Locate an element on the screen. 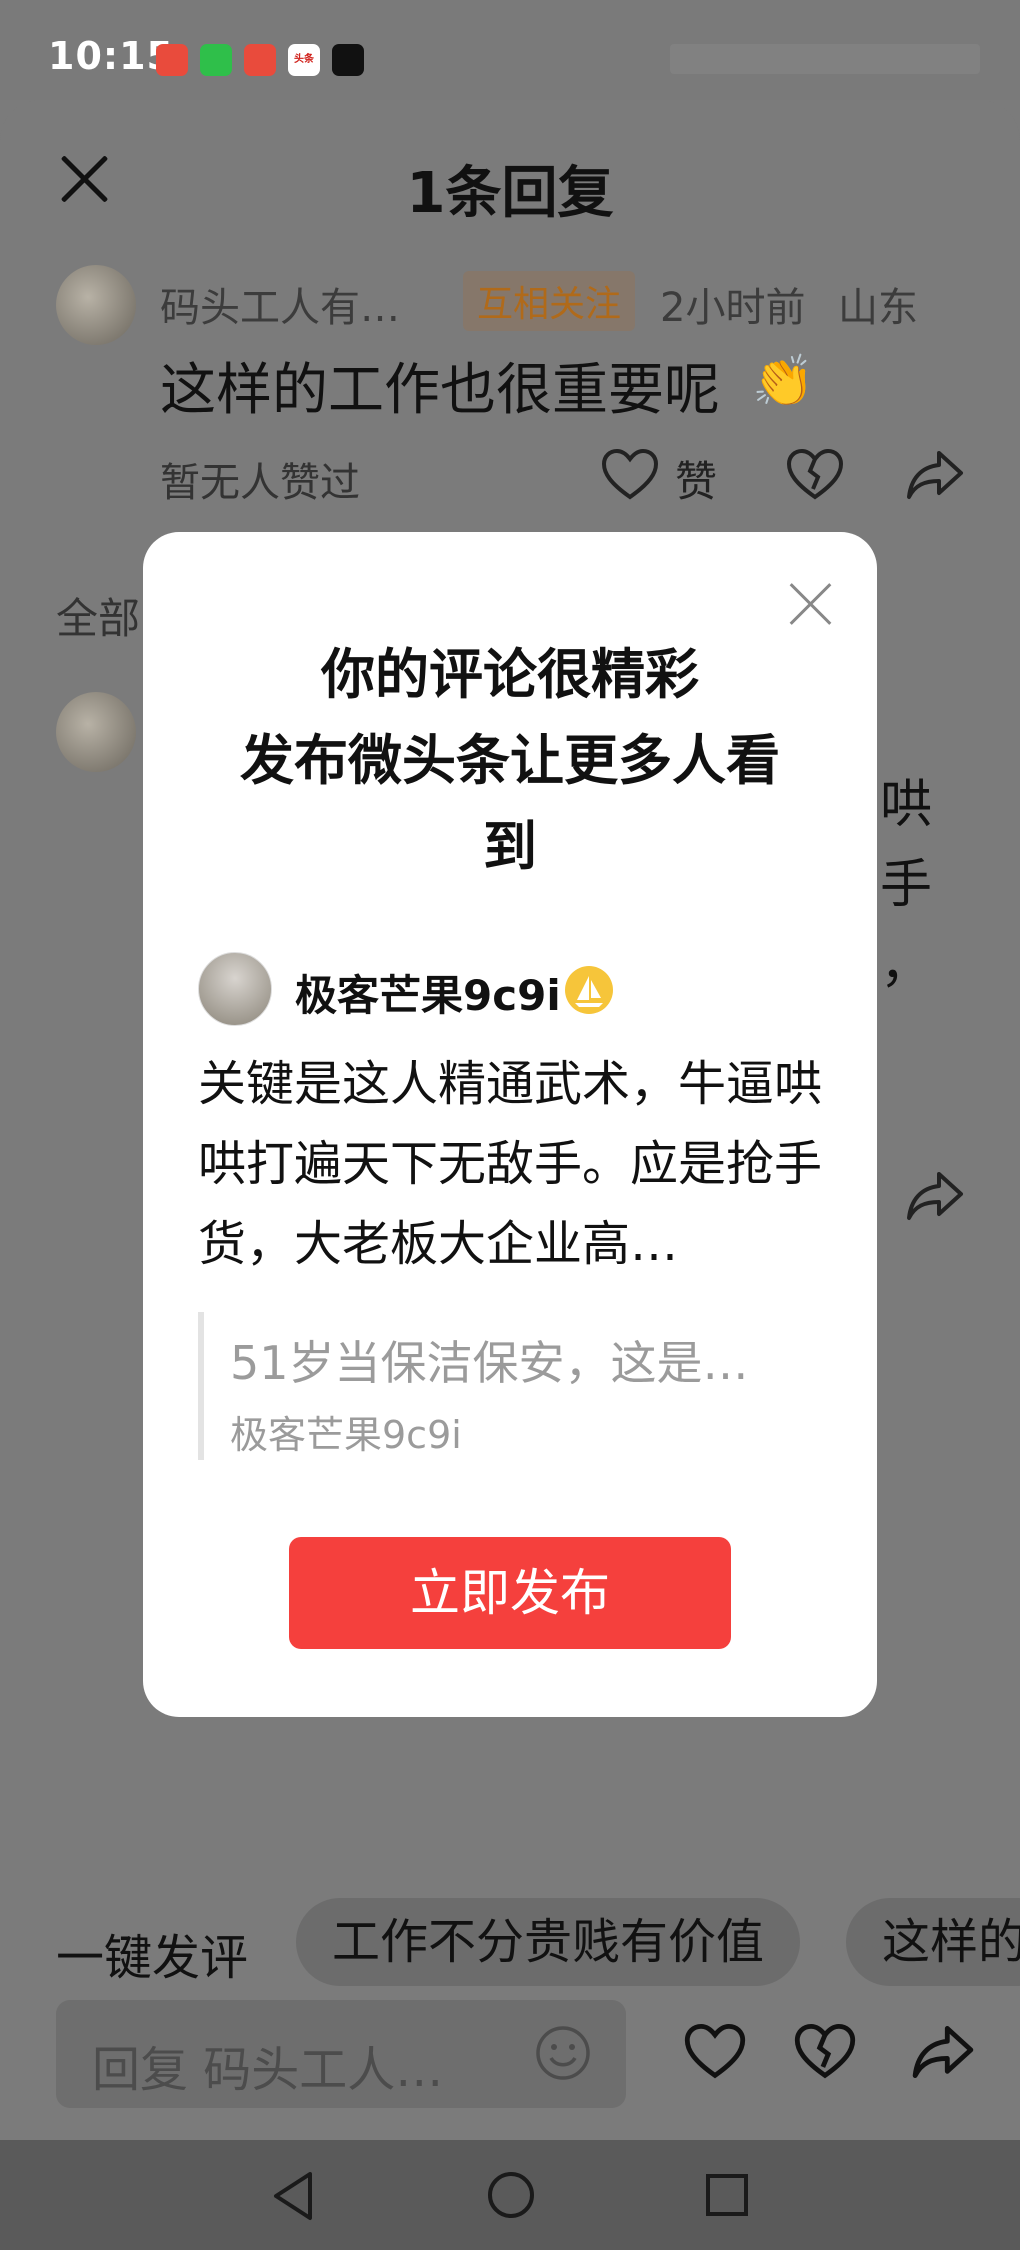  status-bar: 10:15 头条 is located at coordinates (510, 50).